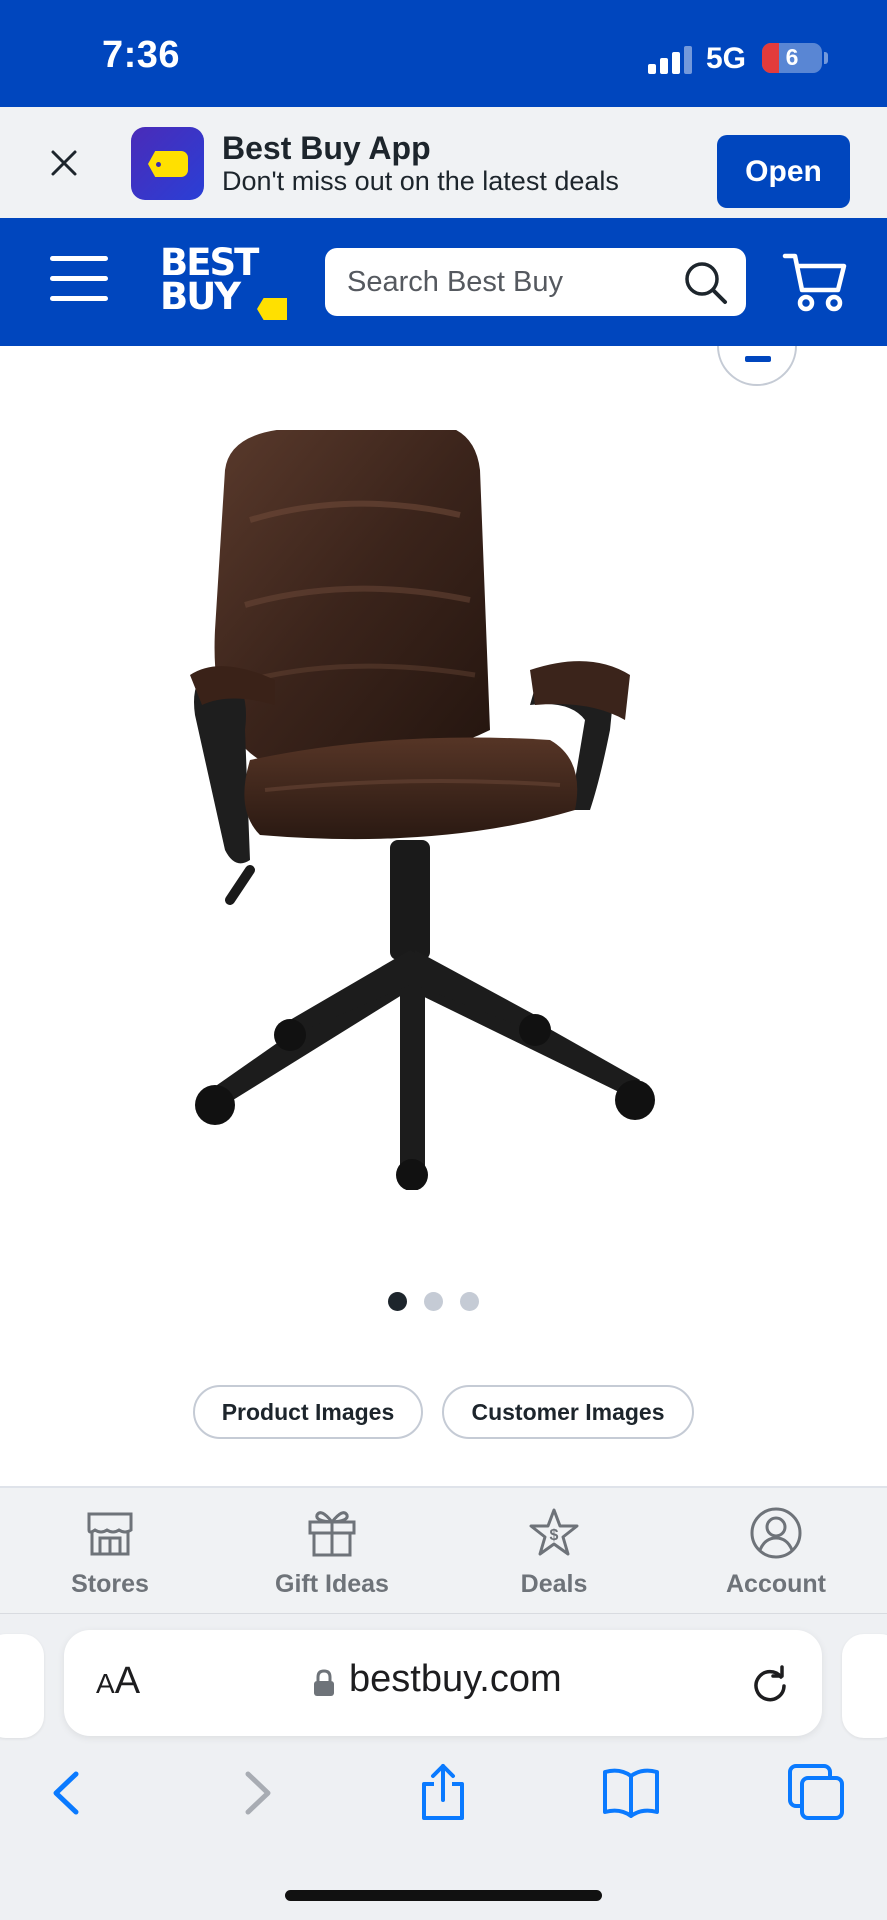 Image resolution: width=887 pixels, height=1920 pixels. Describe the element at coordinates (776, 1533) in the screenshot. I see `account-icon` at that location.